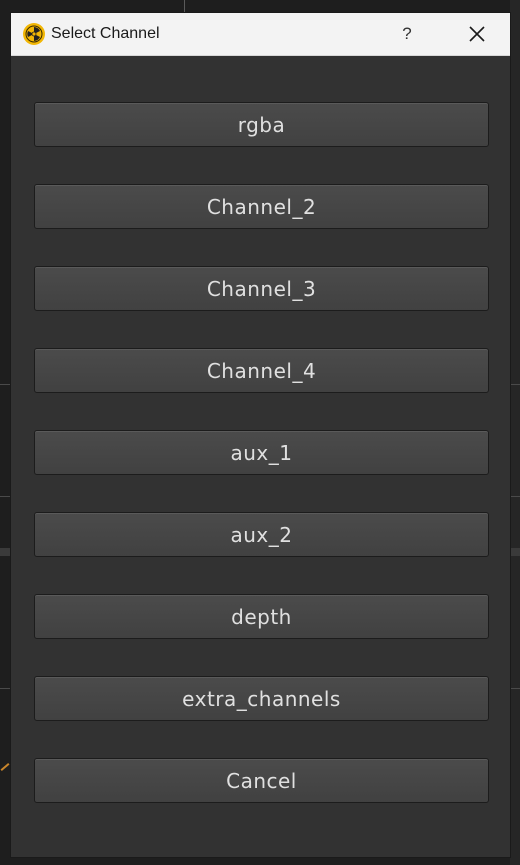  What do you see at coordinates (515, 432) in the screenshot?
I see `background-panel` at bounding box center [515, 432].